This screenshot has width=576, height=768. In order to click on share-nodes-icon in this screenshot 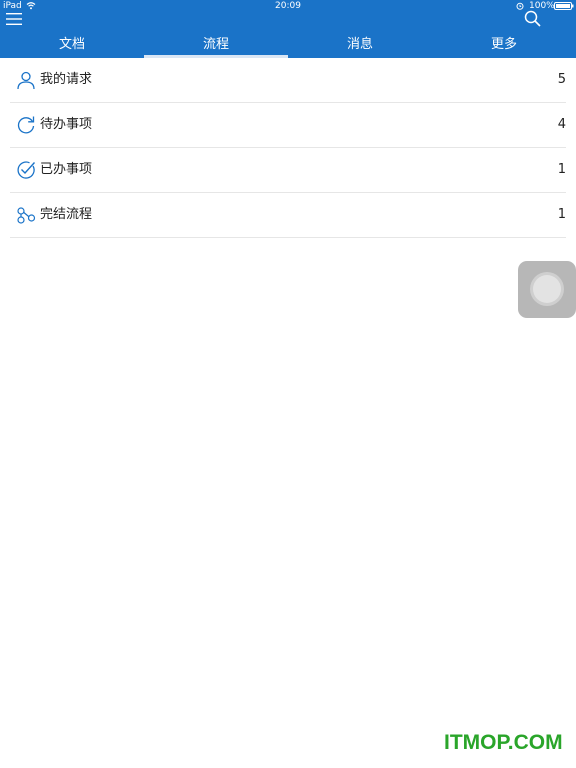, I will do `click(26, 215)`.